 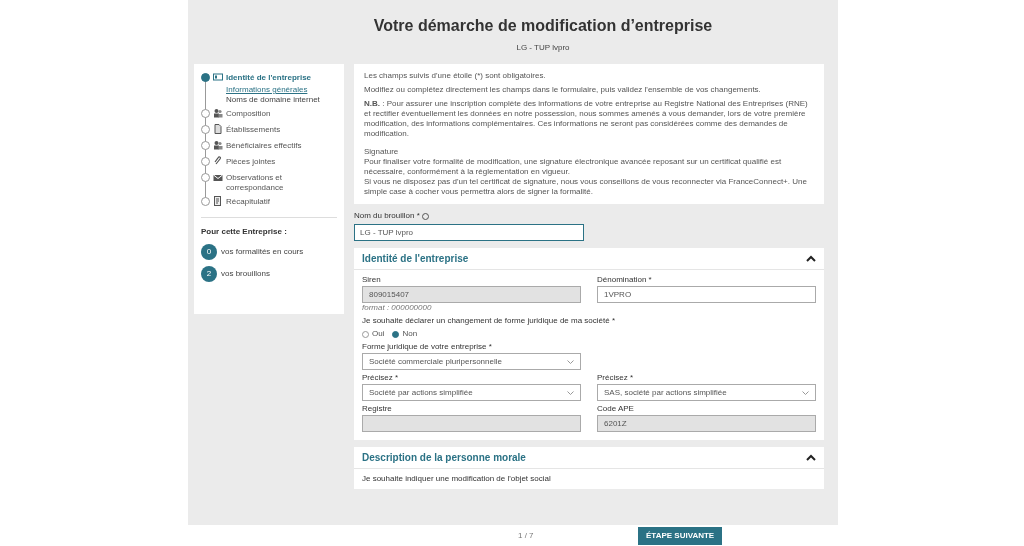 I want to click on page-title: Votre démarche de modification d’entreprise, so click(x=543, y=26).